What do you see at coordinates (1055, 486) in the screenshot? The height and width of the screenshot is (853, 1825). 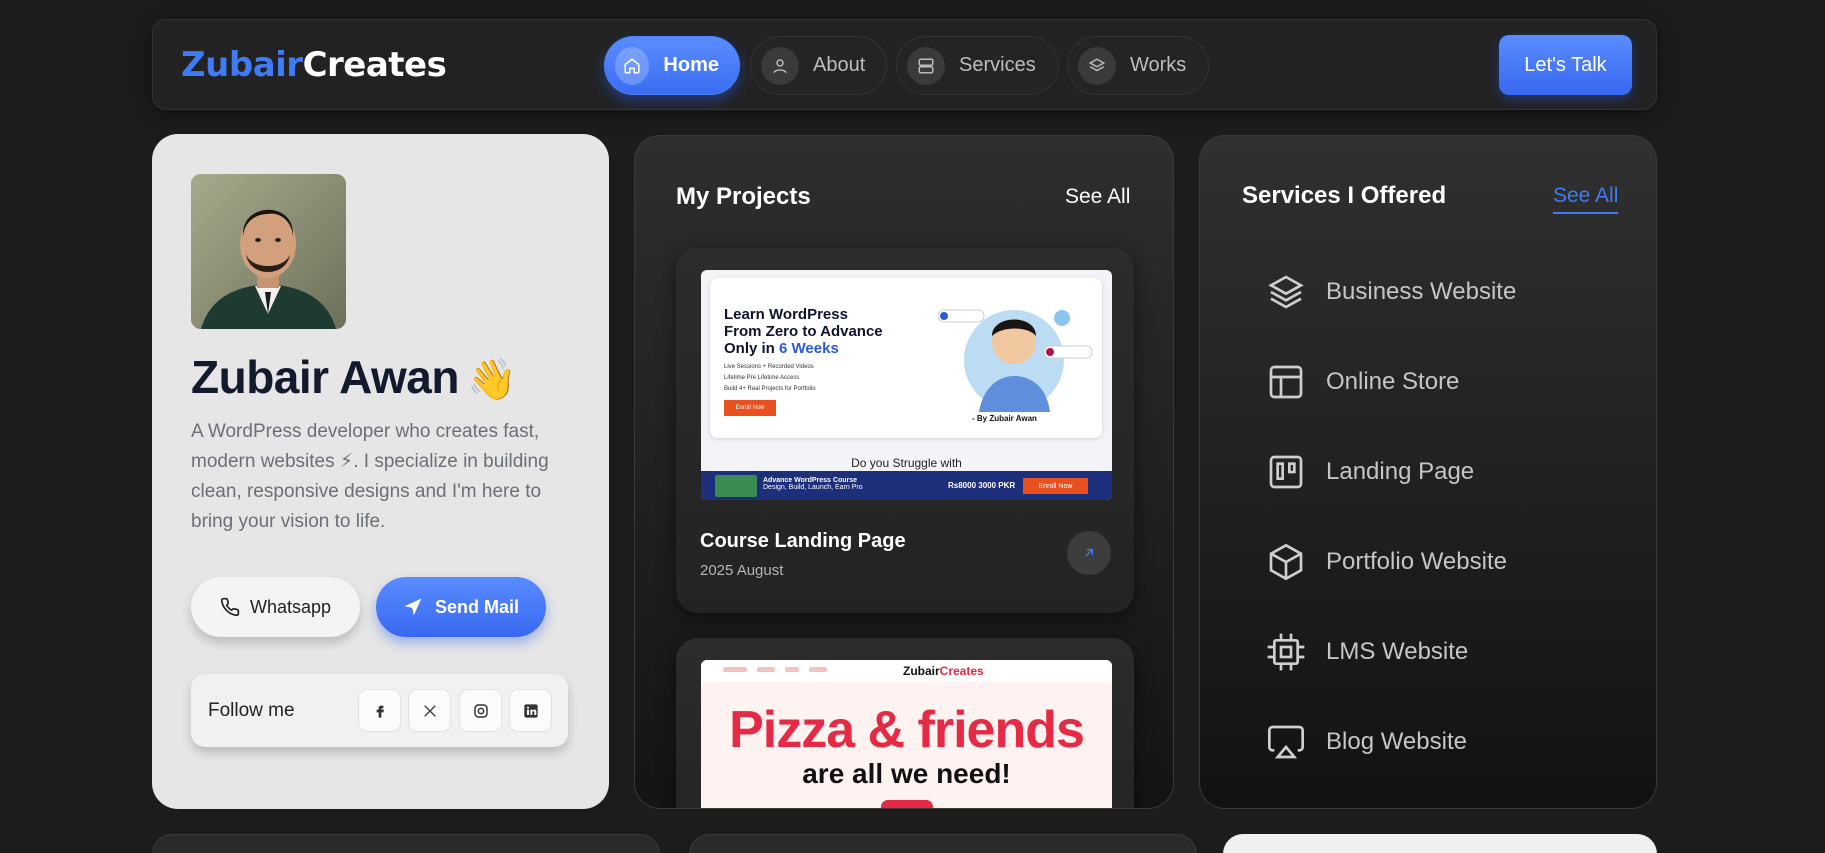 I see `thumb-bar-enroll: Enroll Now` at bounding box center [1055, 486].